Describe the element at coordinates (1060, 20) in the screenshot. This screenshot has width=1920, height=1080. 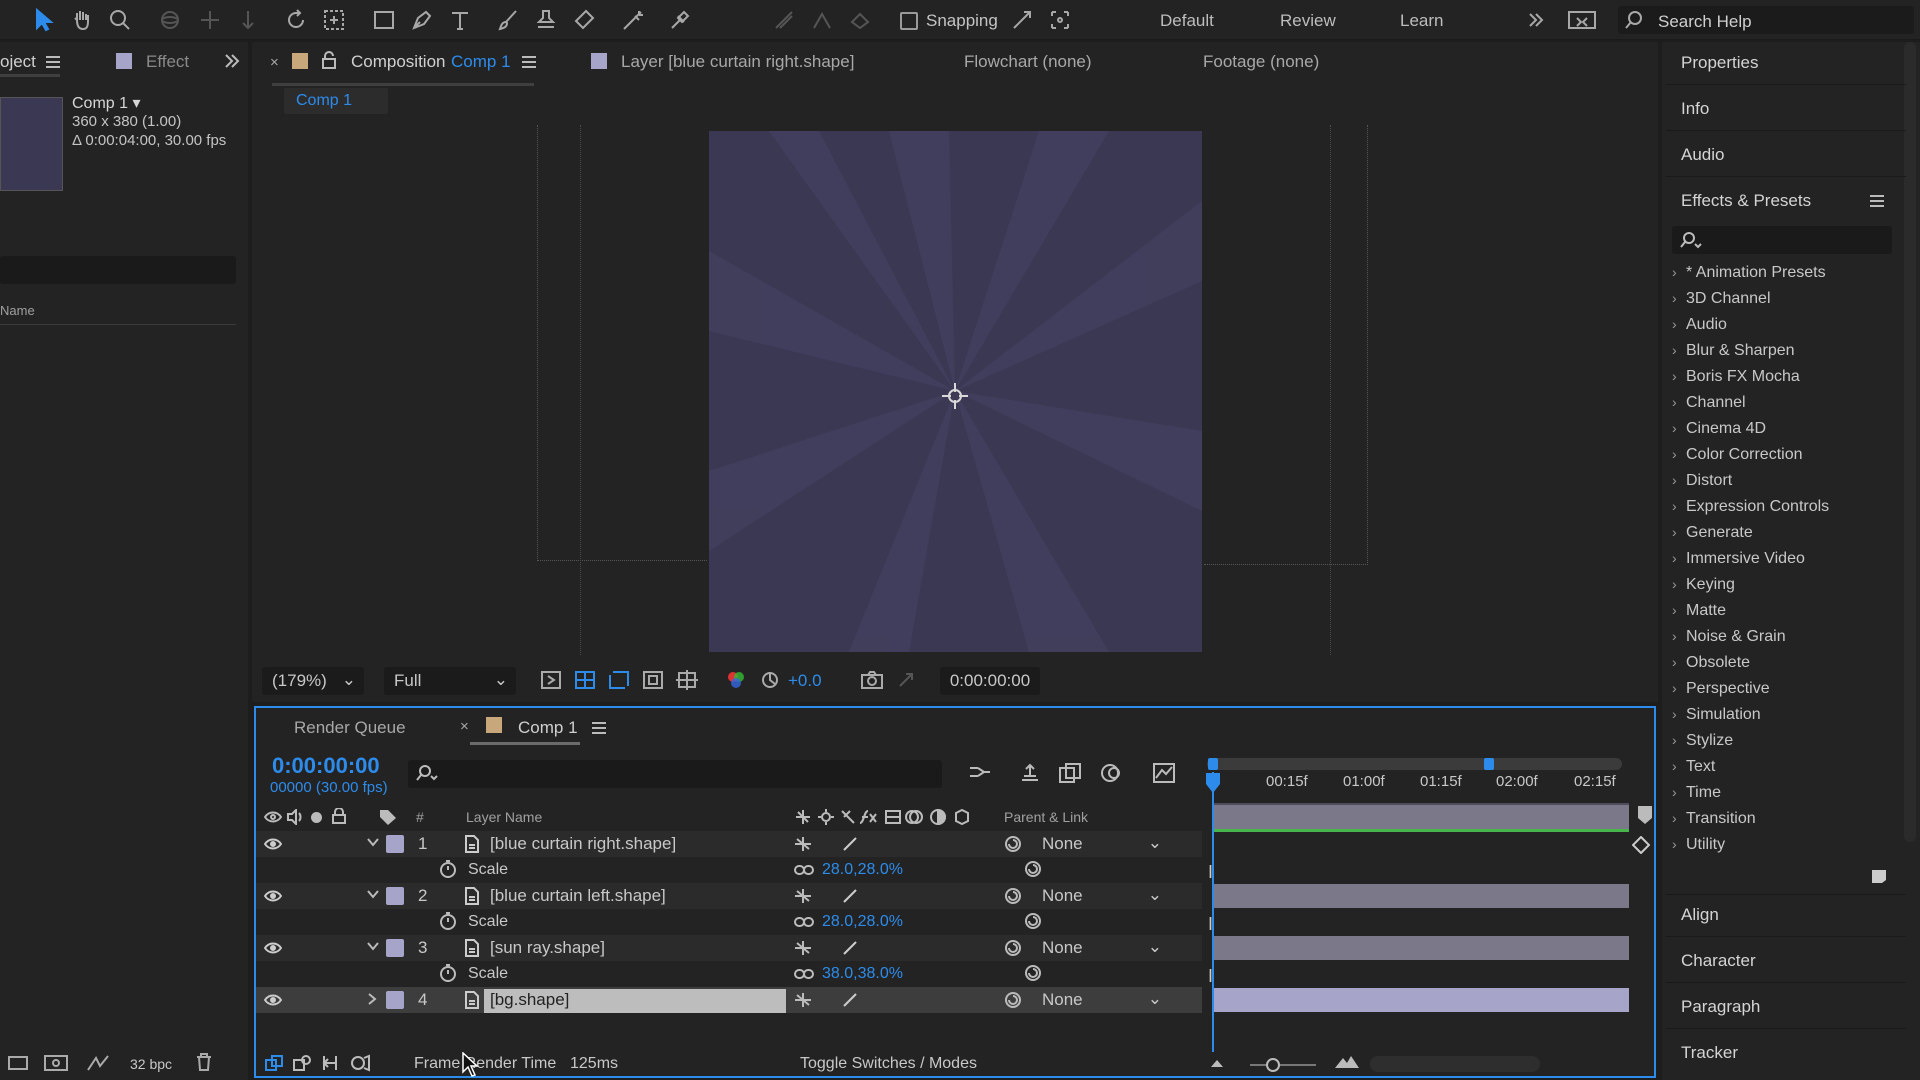
I see `snap-features-icon` at that location.